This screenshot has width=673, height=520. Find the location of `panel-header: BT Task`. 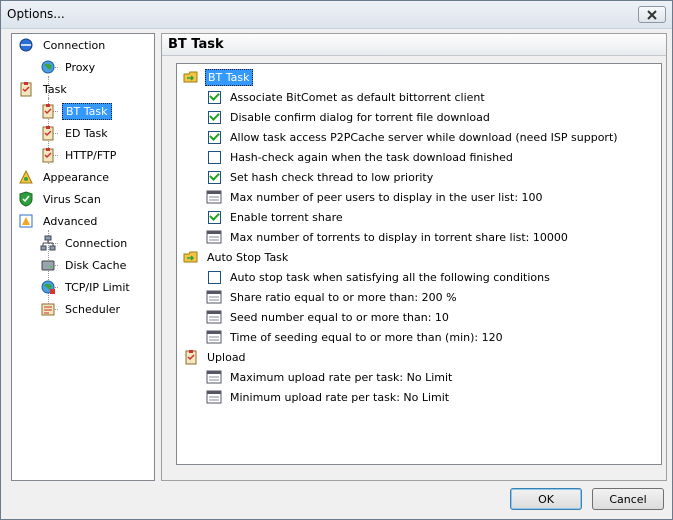

panel-header: BT Task is located at coordinates (414, 45).